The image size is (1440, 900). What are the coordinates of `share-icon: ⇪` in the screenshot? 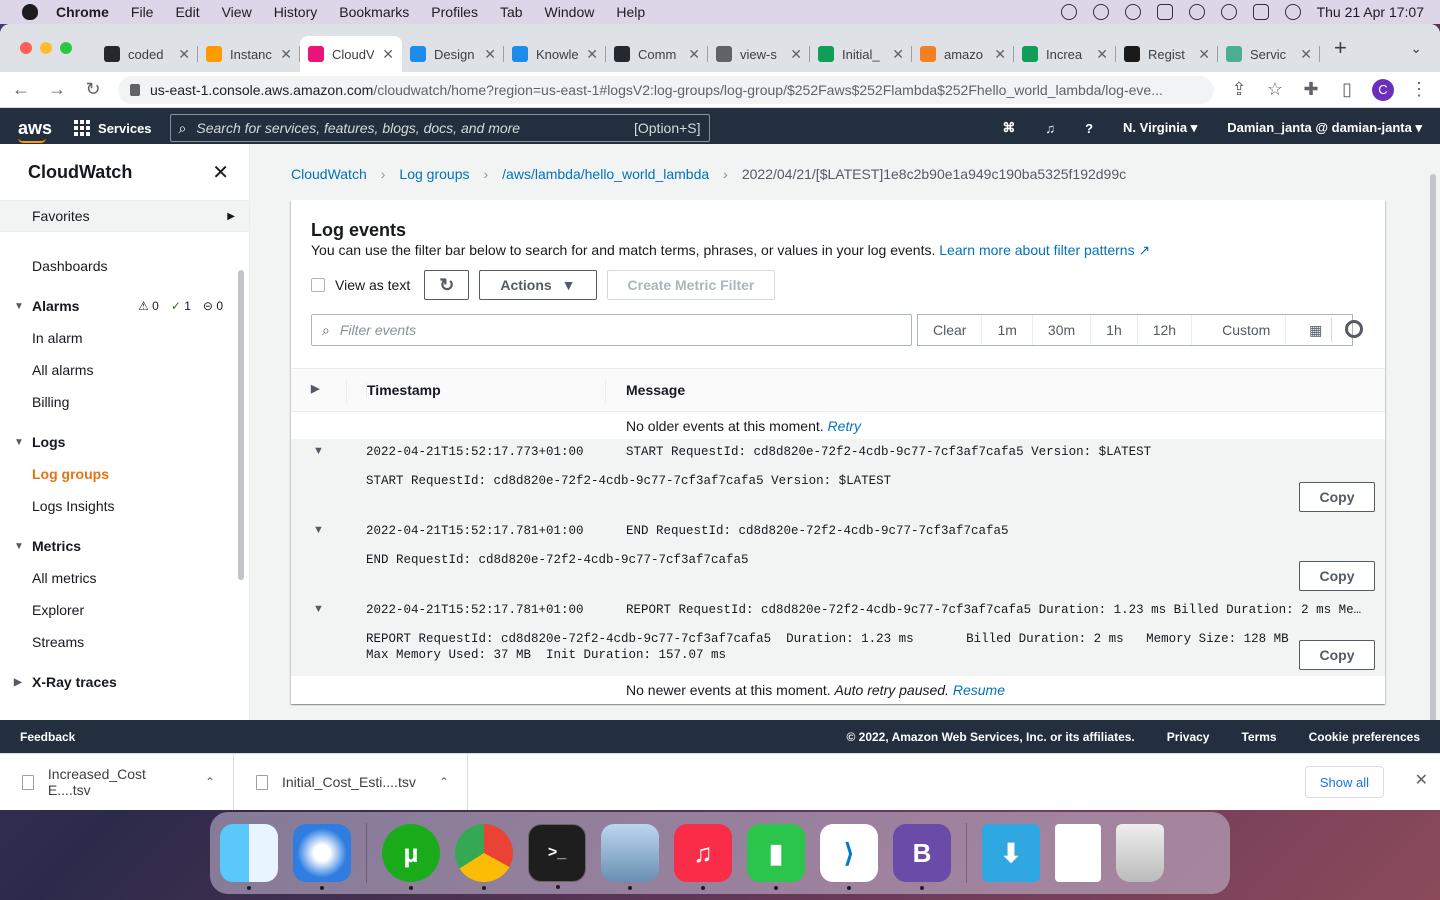 It's located at (1239, 89).